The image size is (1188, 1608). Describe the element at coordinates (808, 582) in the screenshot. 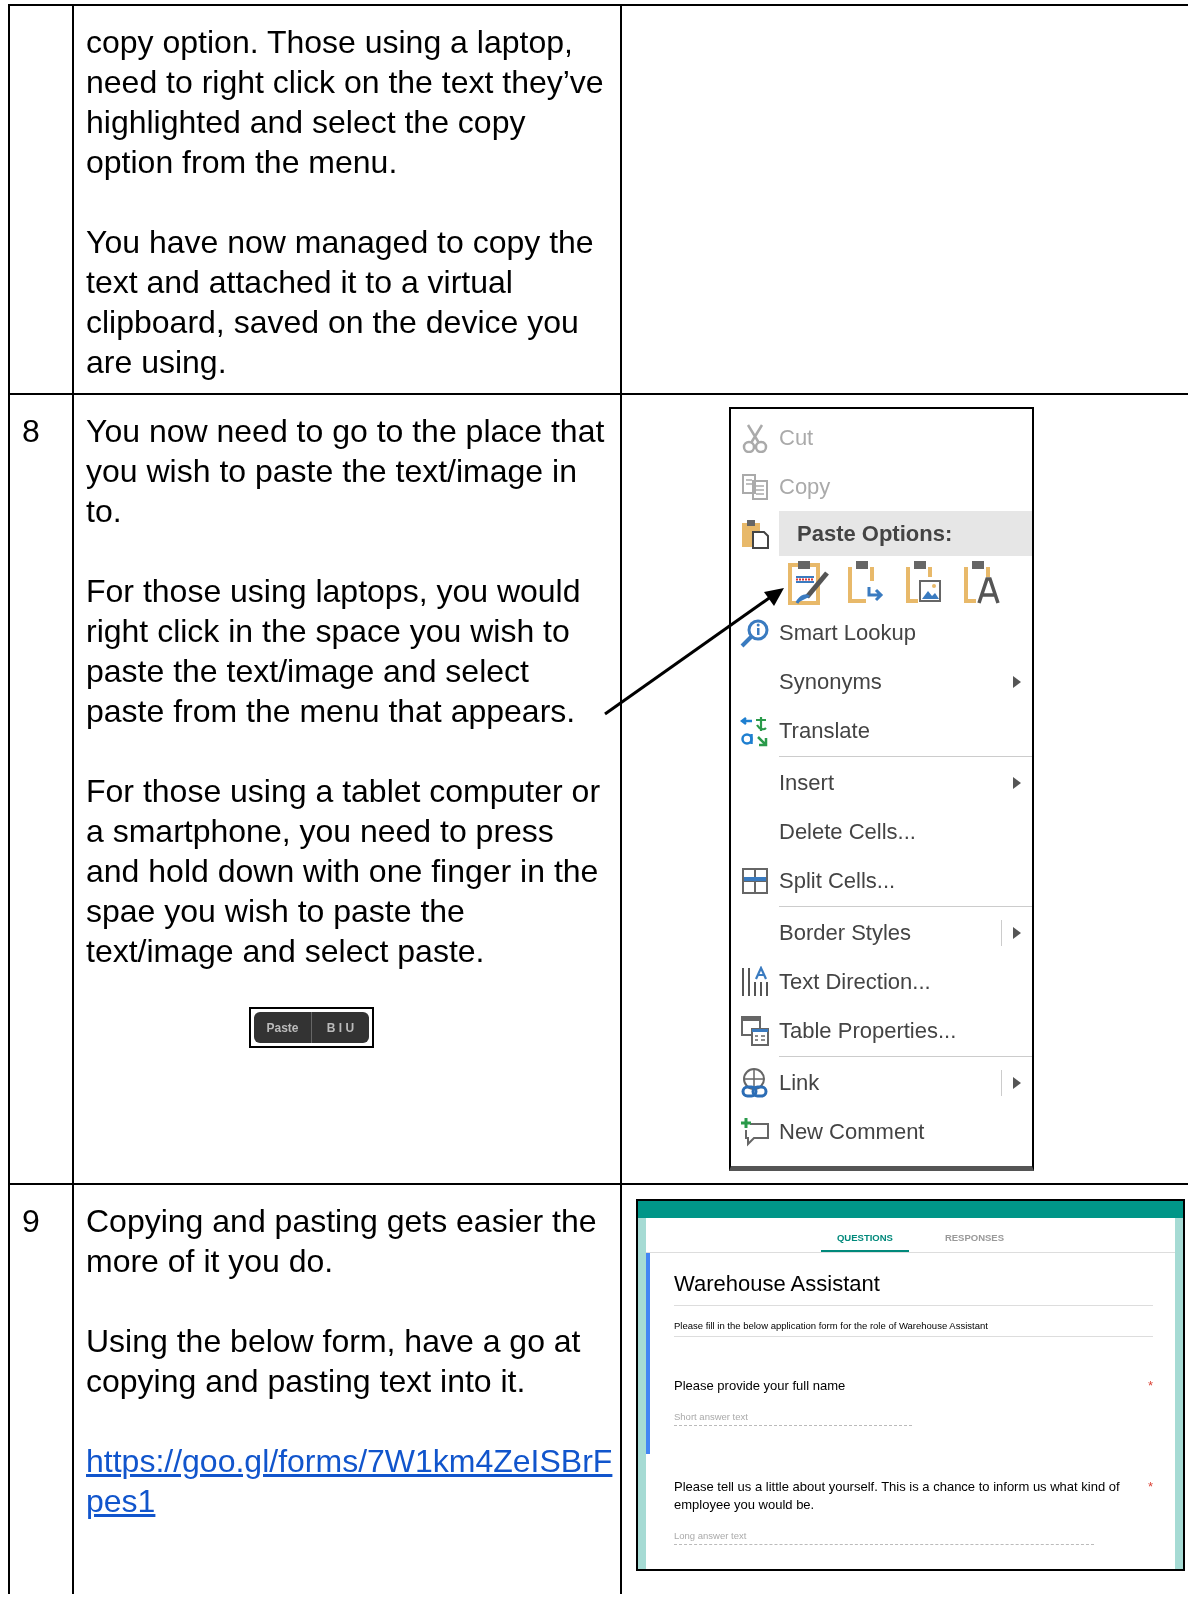

I see `clipboard-brush-icon` at that location.